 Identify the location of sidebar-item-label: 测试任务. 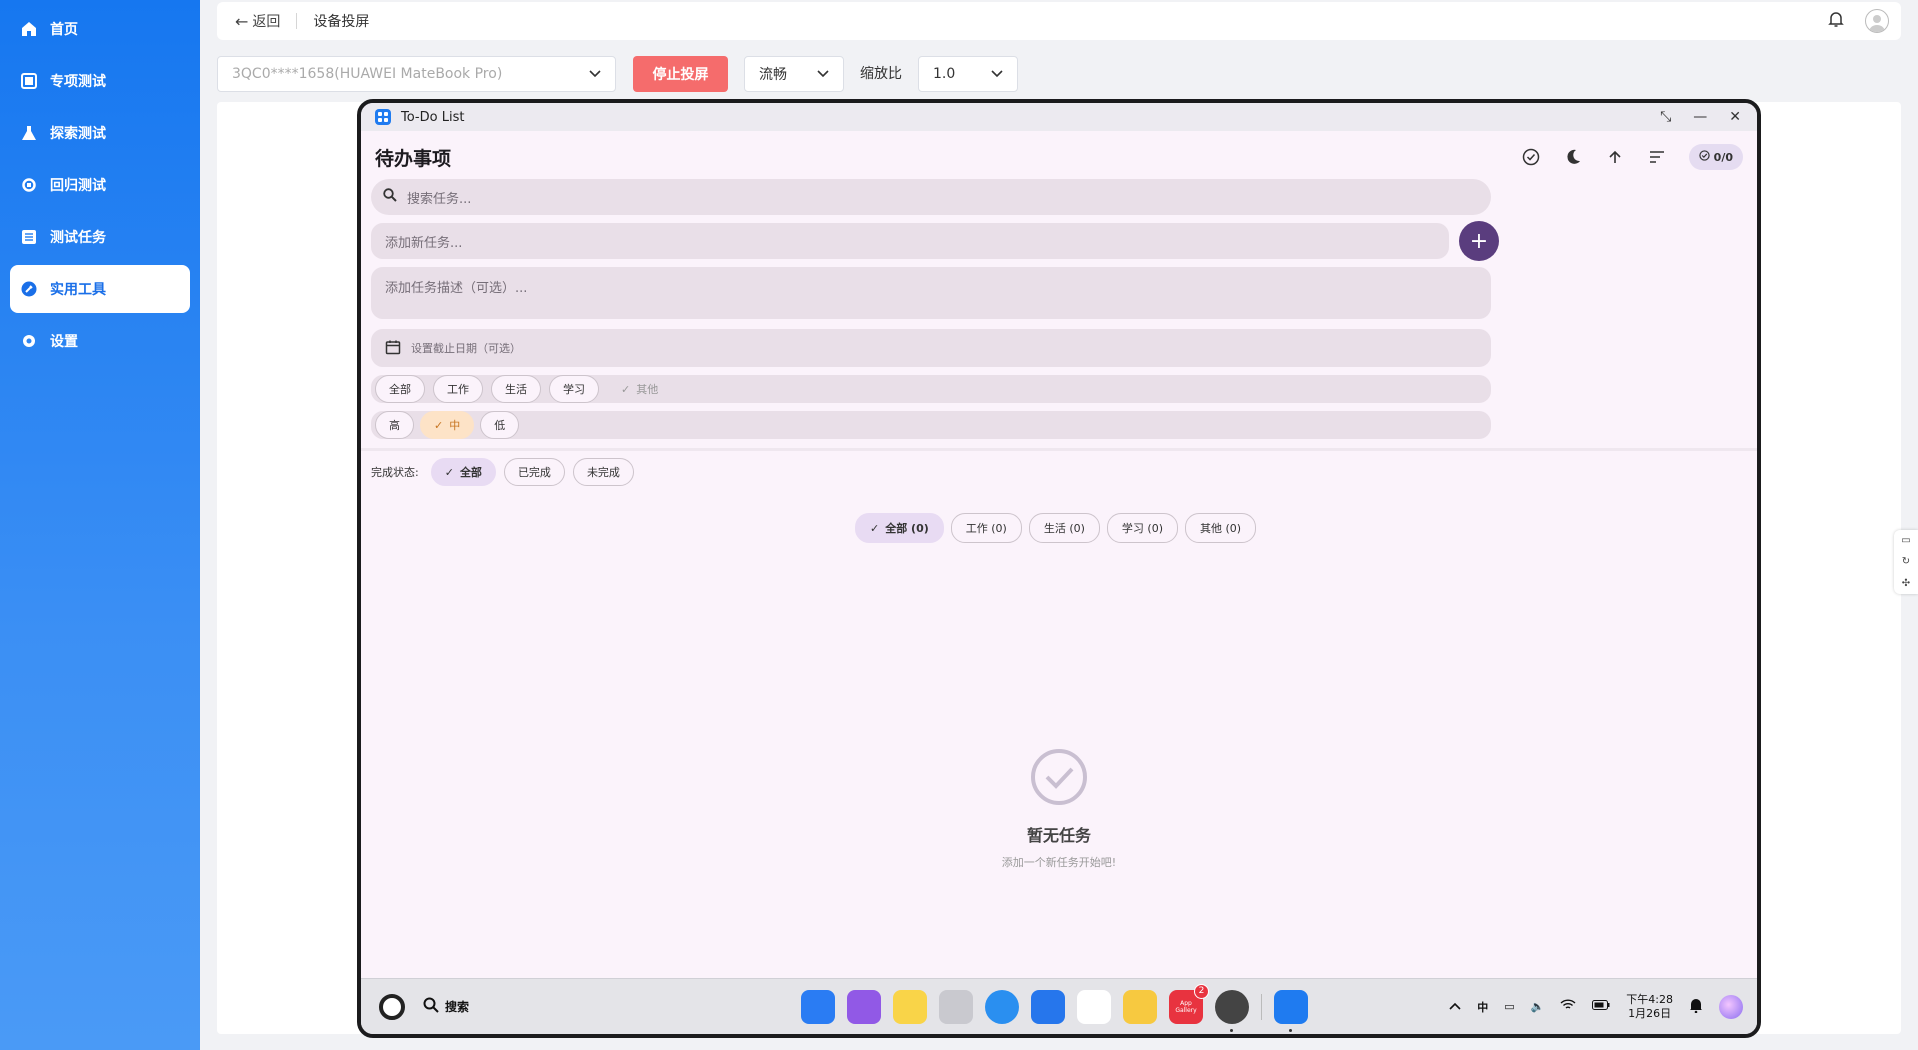
(78, 238).